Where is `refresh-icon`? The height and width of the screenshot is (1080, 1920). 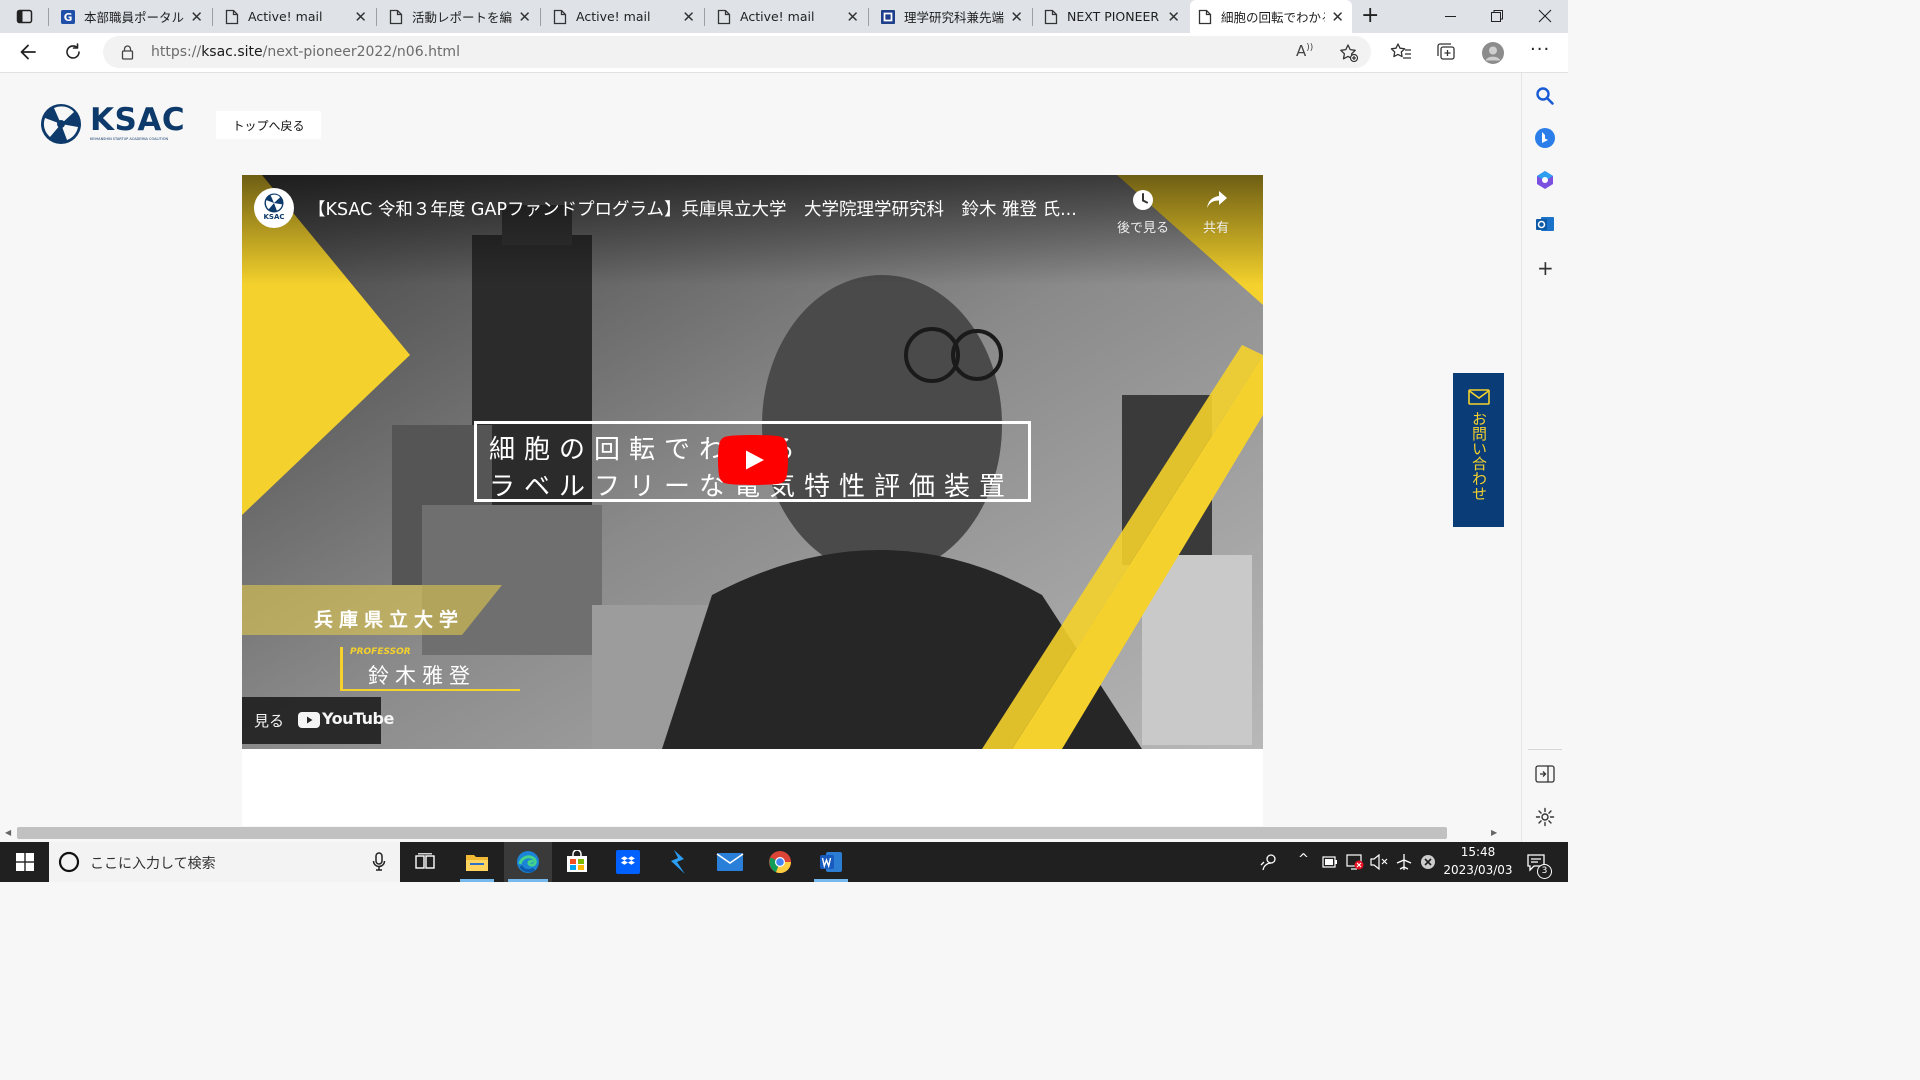 refresh-icon is located at coordinates (73, 52).